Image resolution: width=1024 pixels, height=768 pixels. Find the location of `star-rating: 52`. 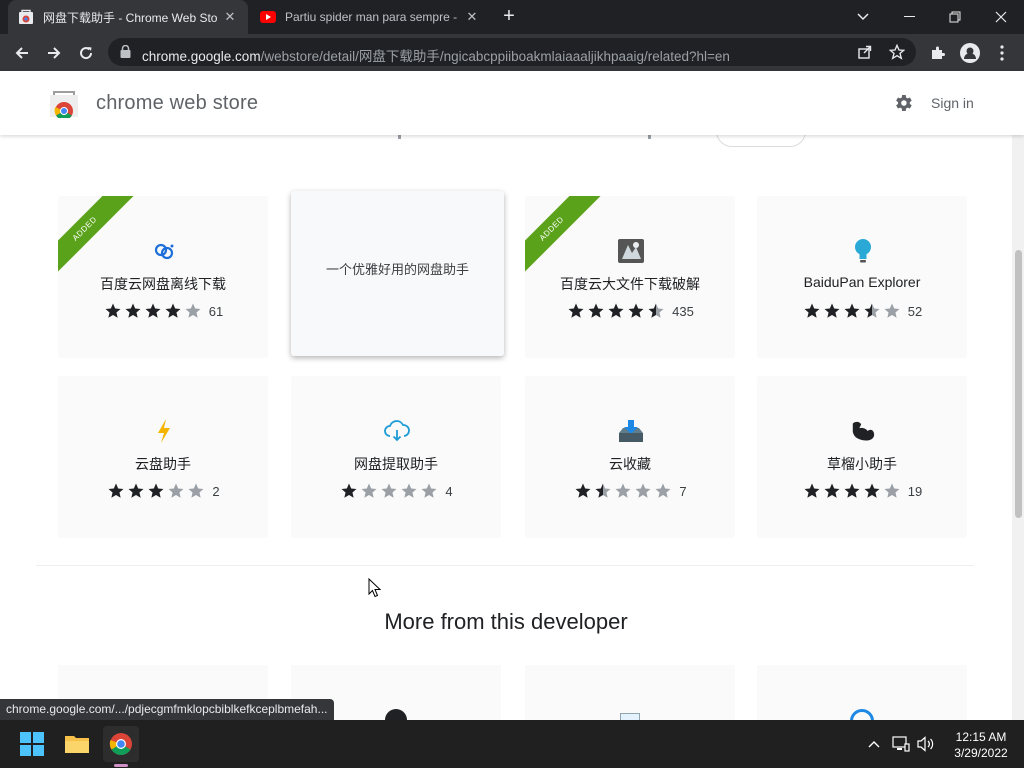

star-rating: 52 is located at coordinates (862, 311).